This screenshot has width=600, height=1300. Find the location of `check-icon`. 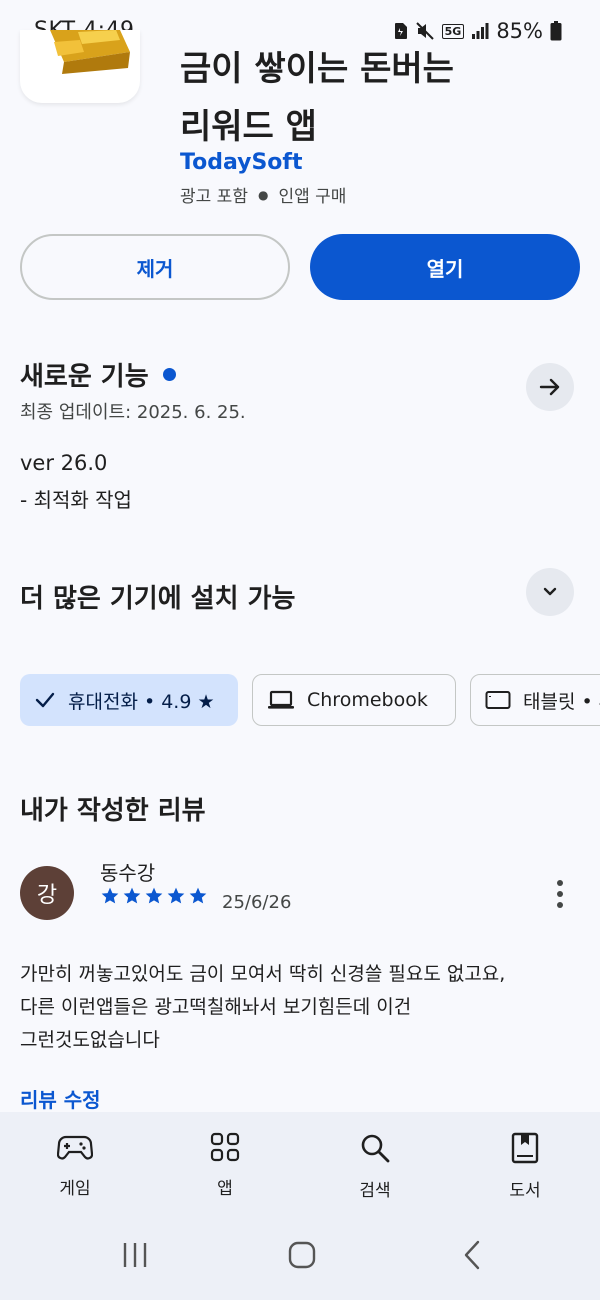

check-icon is located at coordinates (45, 700).